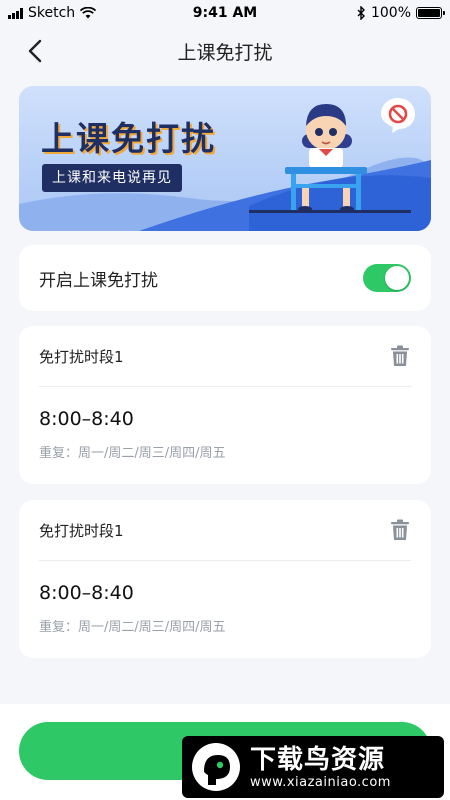 The image size is (450, 800). I want to click on status-bar: Sketch 9:41 AM 100%, so click(225, 13).